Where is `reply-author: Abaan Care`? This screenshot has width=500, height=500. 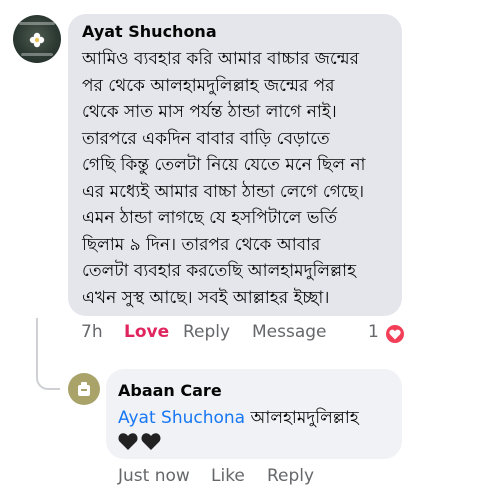
reply-author: Abaan Care is located at coordinates (170, 390).